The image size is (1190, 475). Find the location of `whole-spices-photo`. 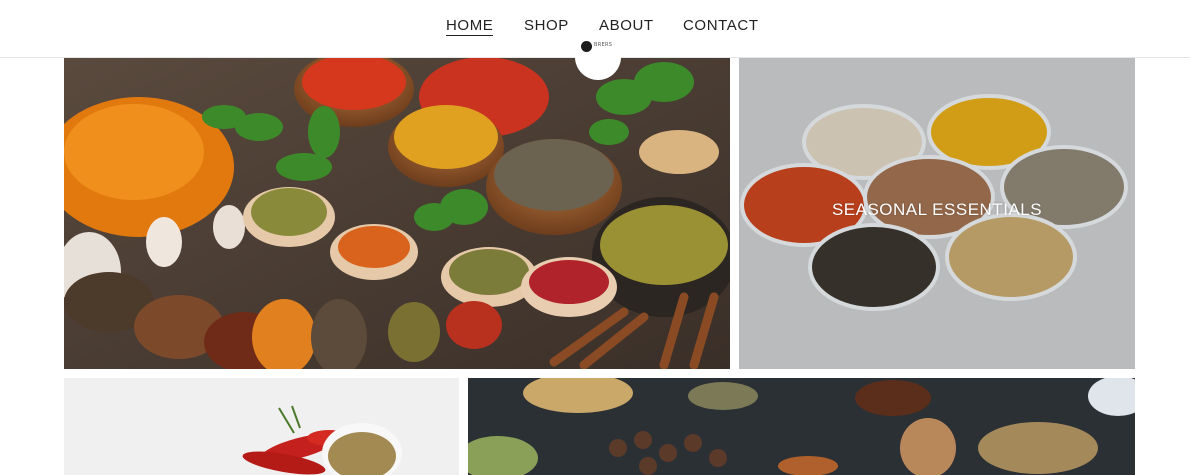

whole-spices-photo is located at coordinates (801, 426).